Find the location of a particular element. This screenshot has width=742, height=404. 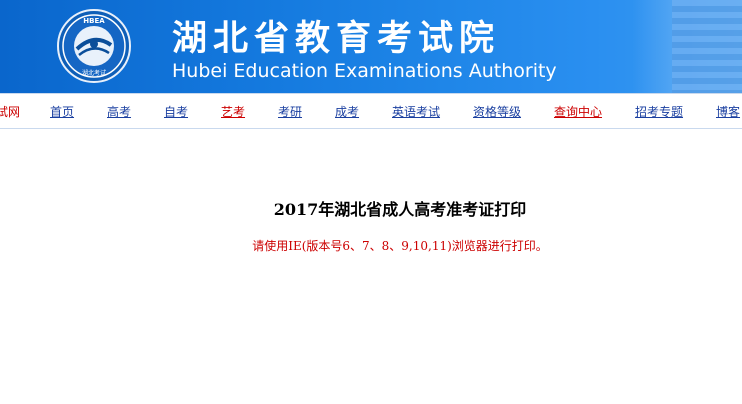

nav-item-qualification: 资格等级 is located at coordinates (497, 111).